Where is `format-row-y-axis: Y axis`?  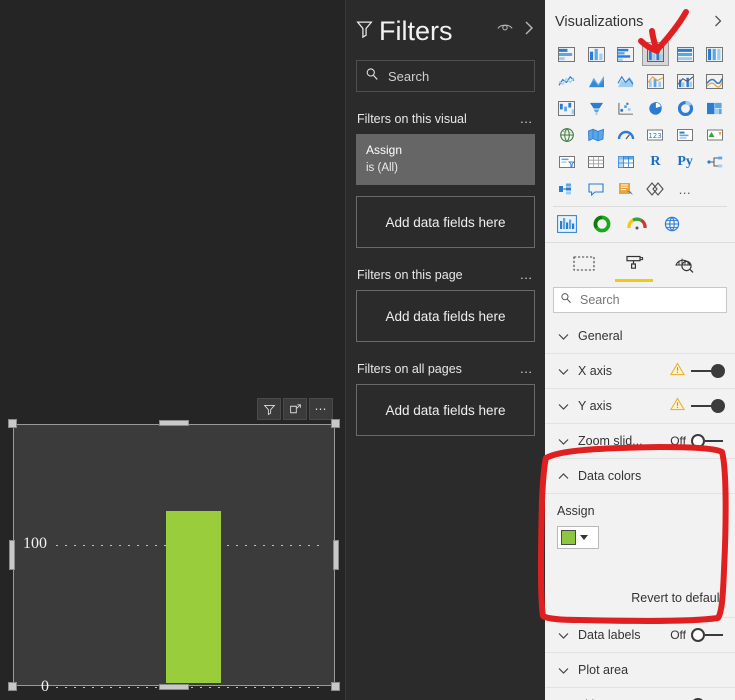 format-row-y-axis: Y axis is located at coordinates (640, 406).